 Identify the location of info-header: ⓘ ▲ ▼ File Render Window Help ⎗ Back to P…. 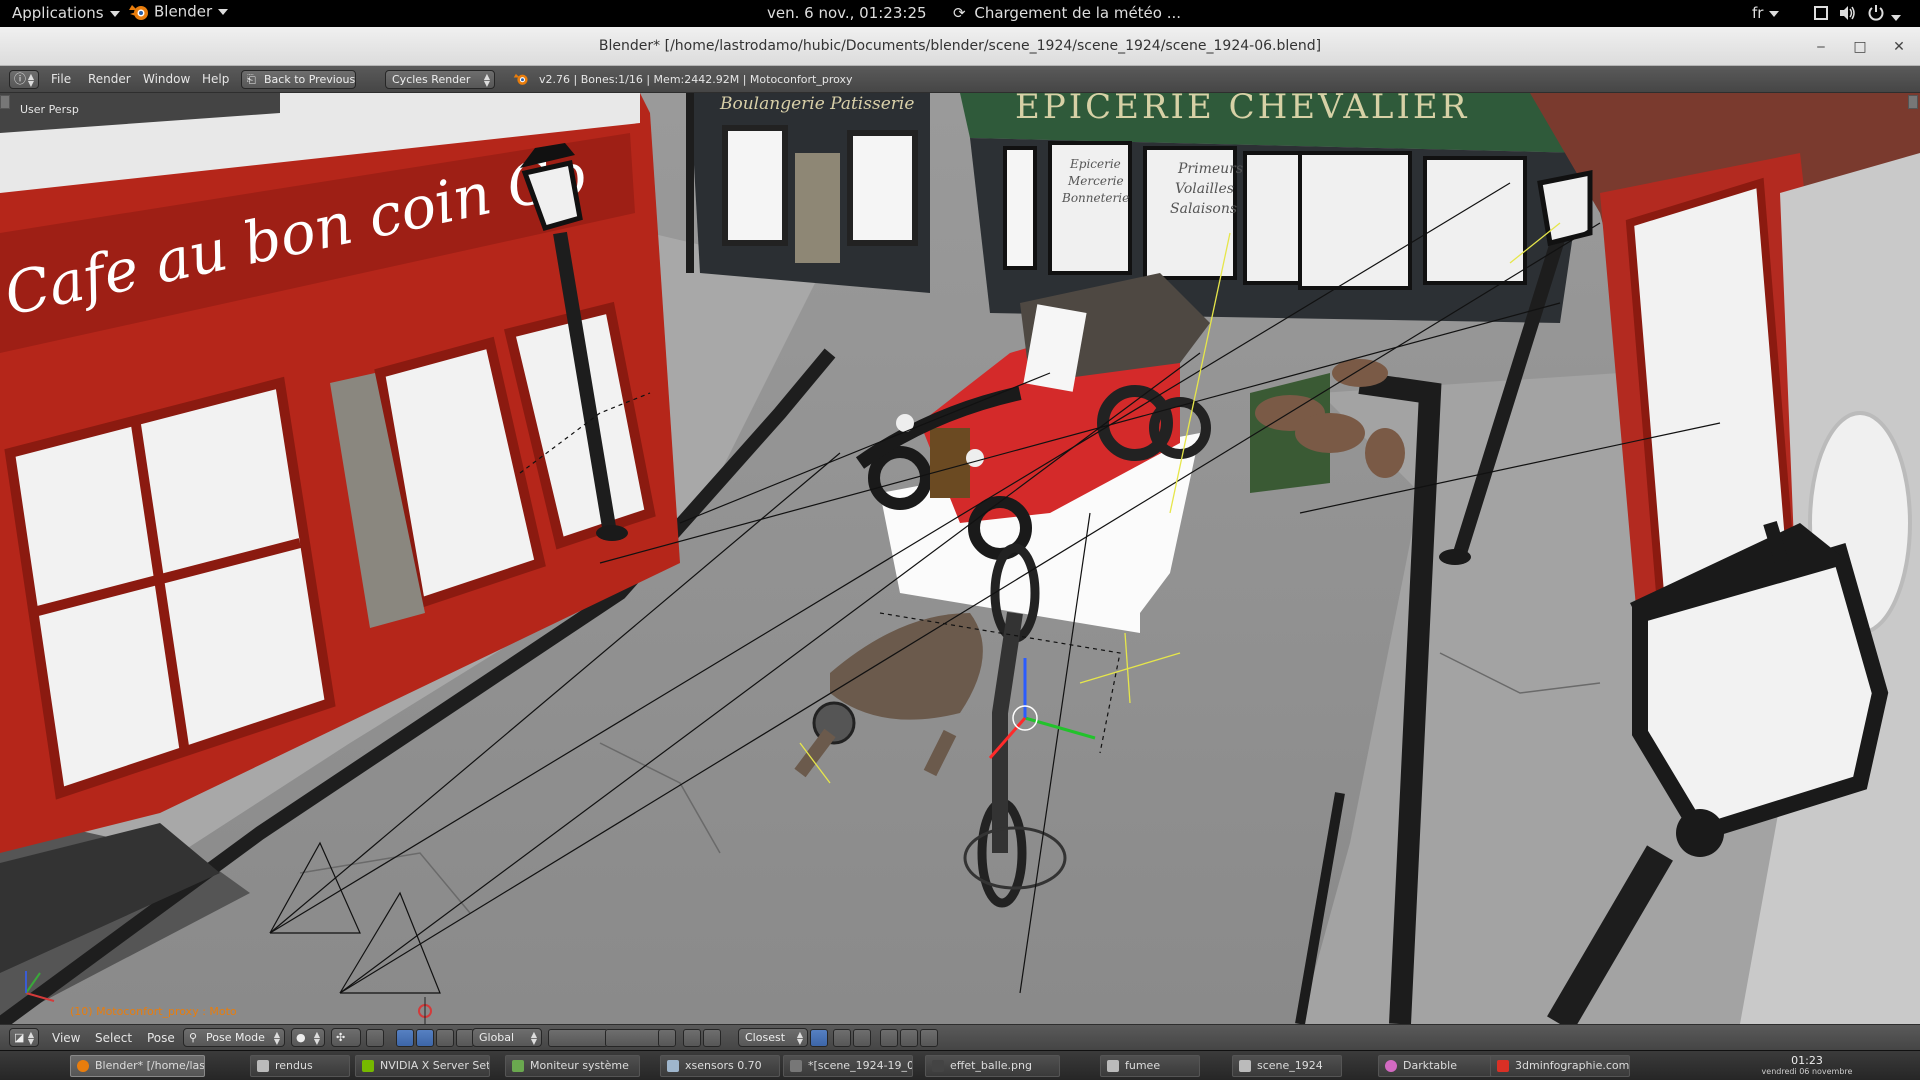
(960, 79).